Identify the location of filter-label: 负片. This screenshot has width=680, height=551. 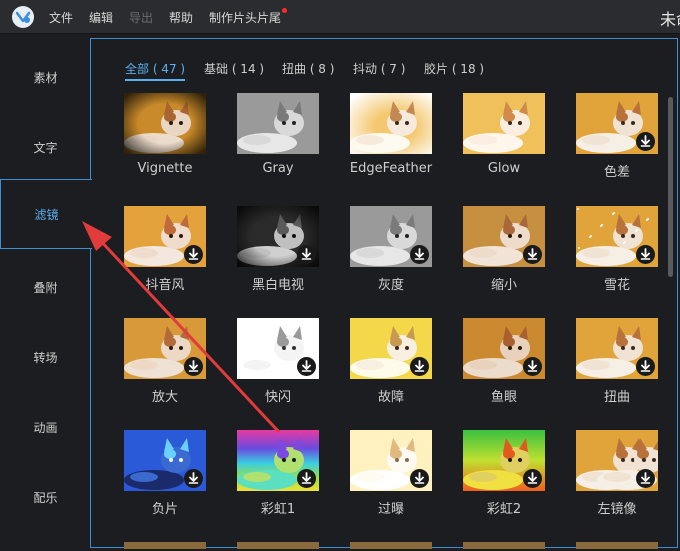
(164, 509).